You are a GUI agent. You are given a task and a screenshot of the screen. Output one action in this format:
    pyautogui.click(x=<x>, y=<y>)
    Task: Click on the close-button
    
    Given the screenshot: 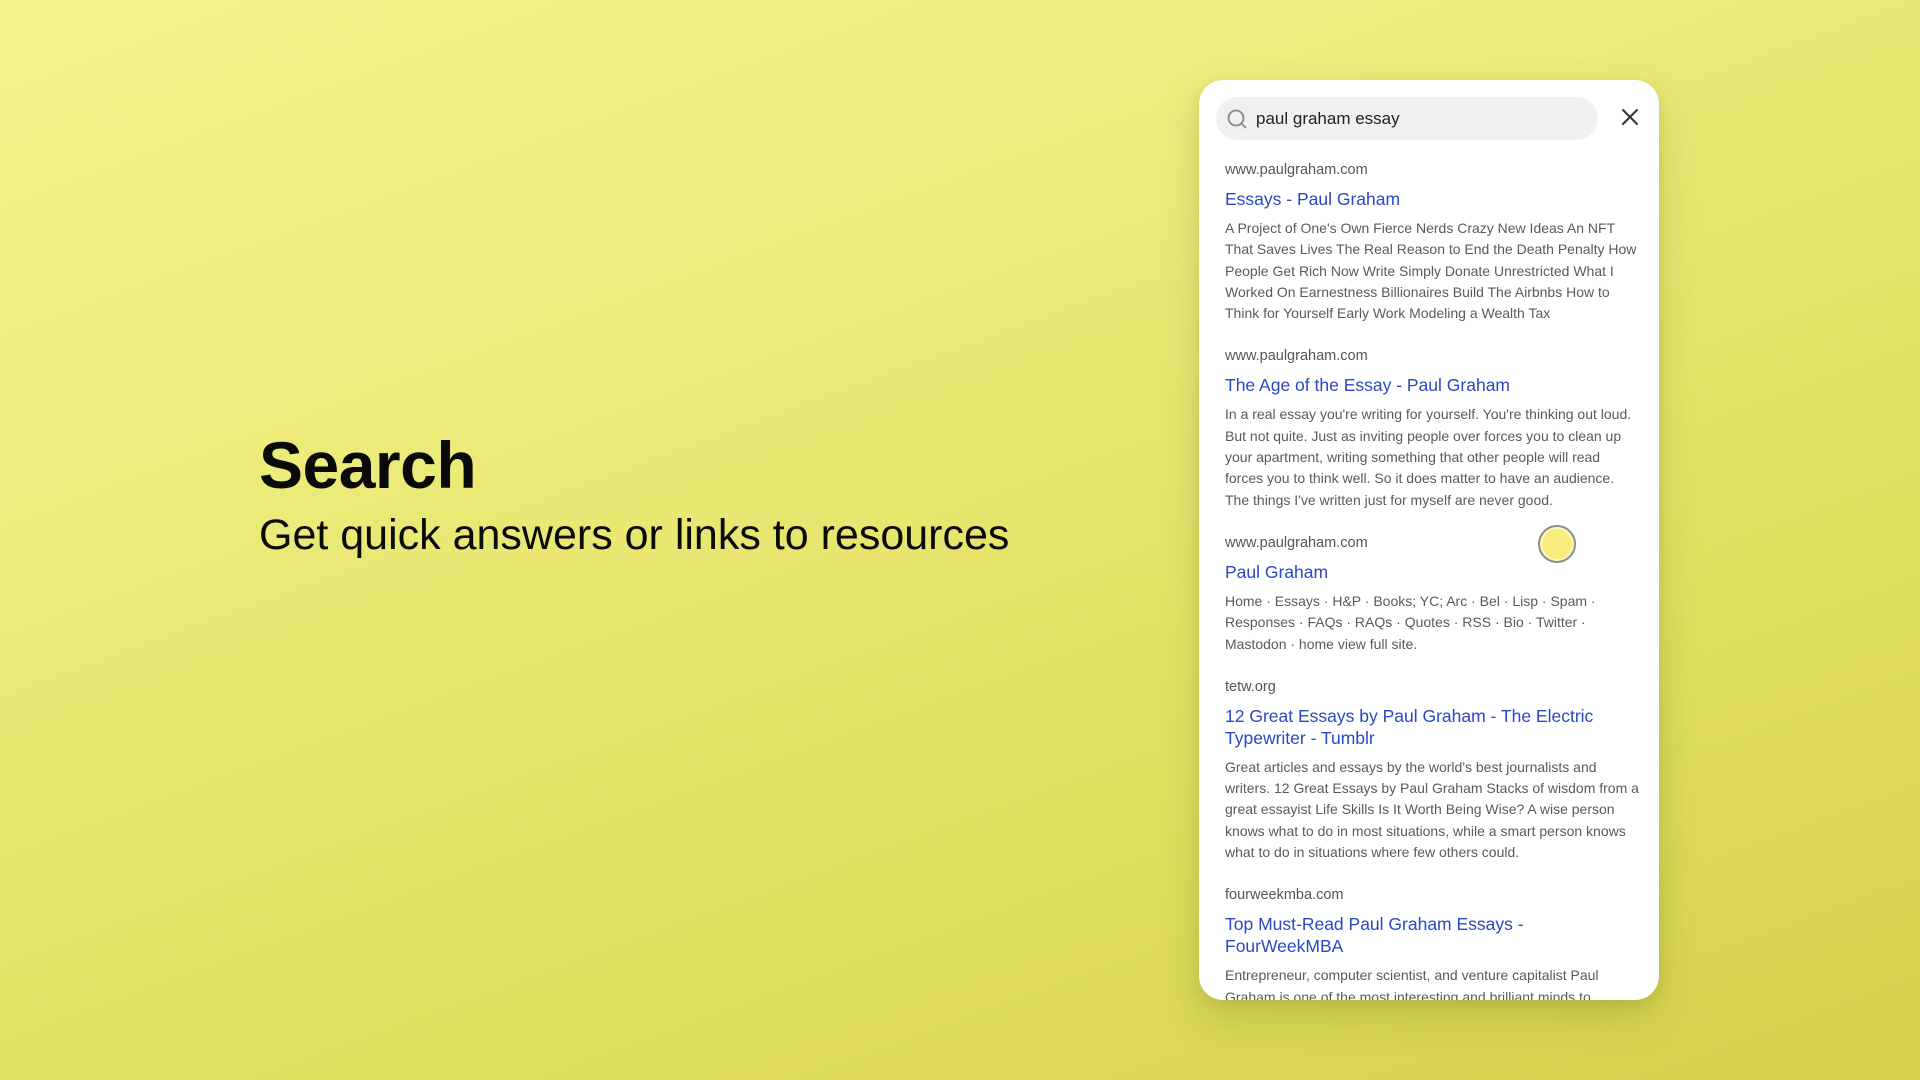 What is the action you would take?
    pyautogui.click(x=1630, y=119)
    